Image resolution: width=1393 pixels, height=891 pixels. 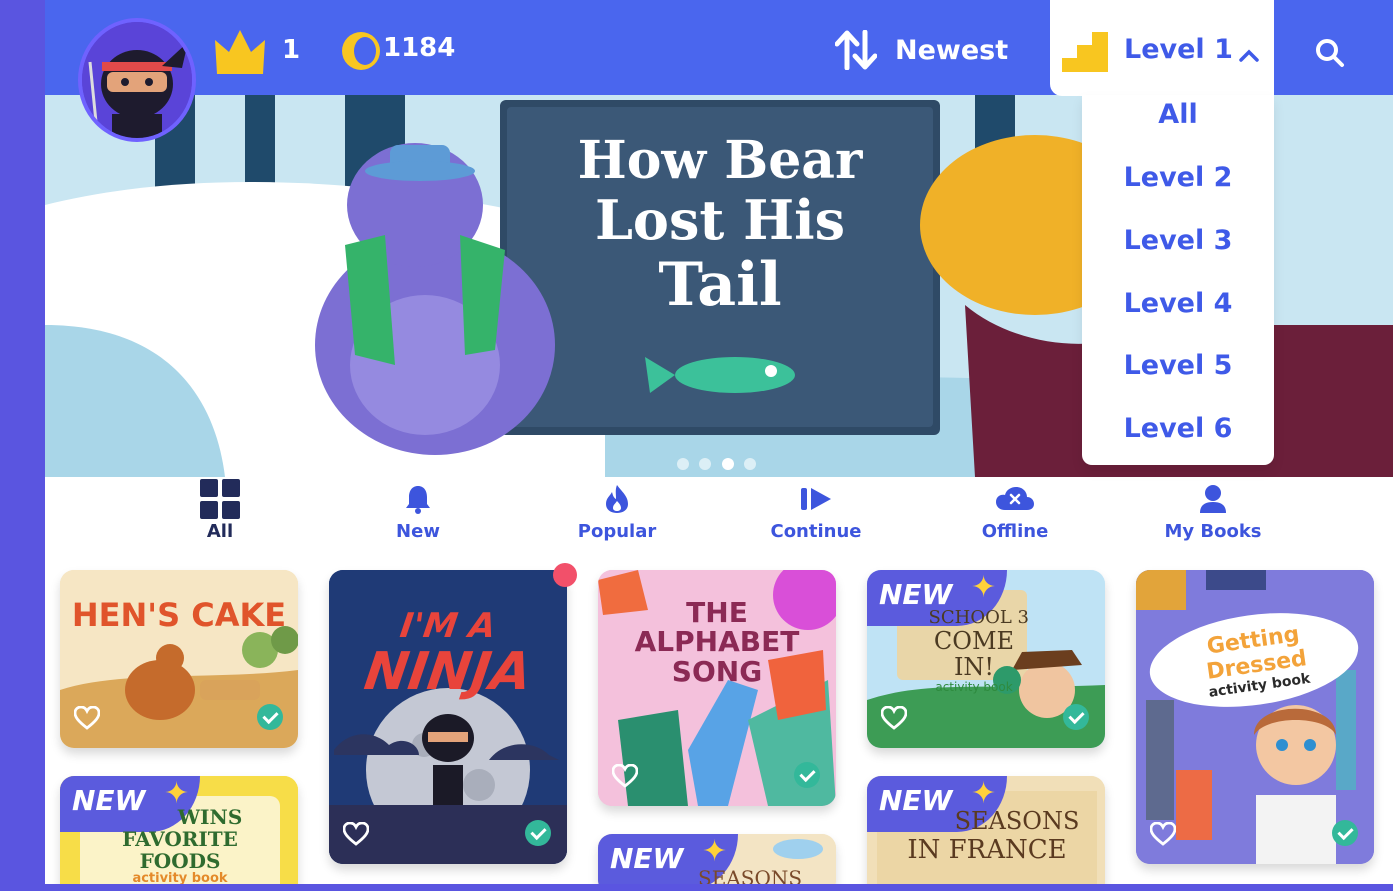 I want to click on level-option-4: Level 4, so click(x=1178, y=303).